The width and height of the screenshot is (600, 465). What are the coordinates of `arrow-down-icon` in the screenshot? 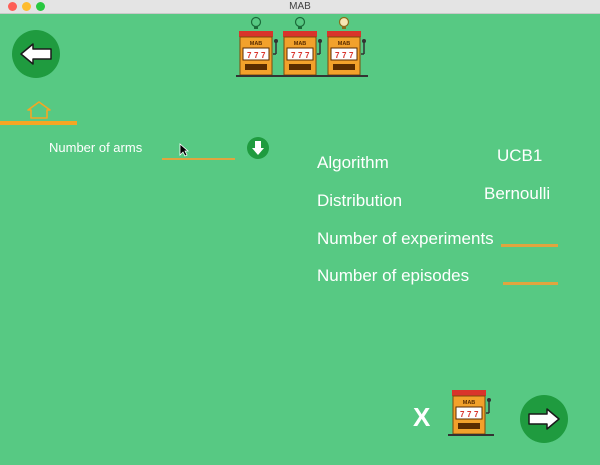 It's located at (258, 148).